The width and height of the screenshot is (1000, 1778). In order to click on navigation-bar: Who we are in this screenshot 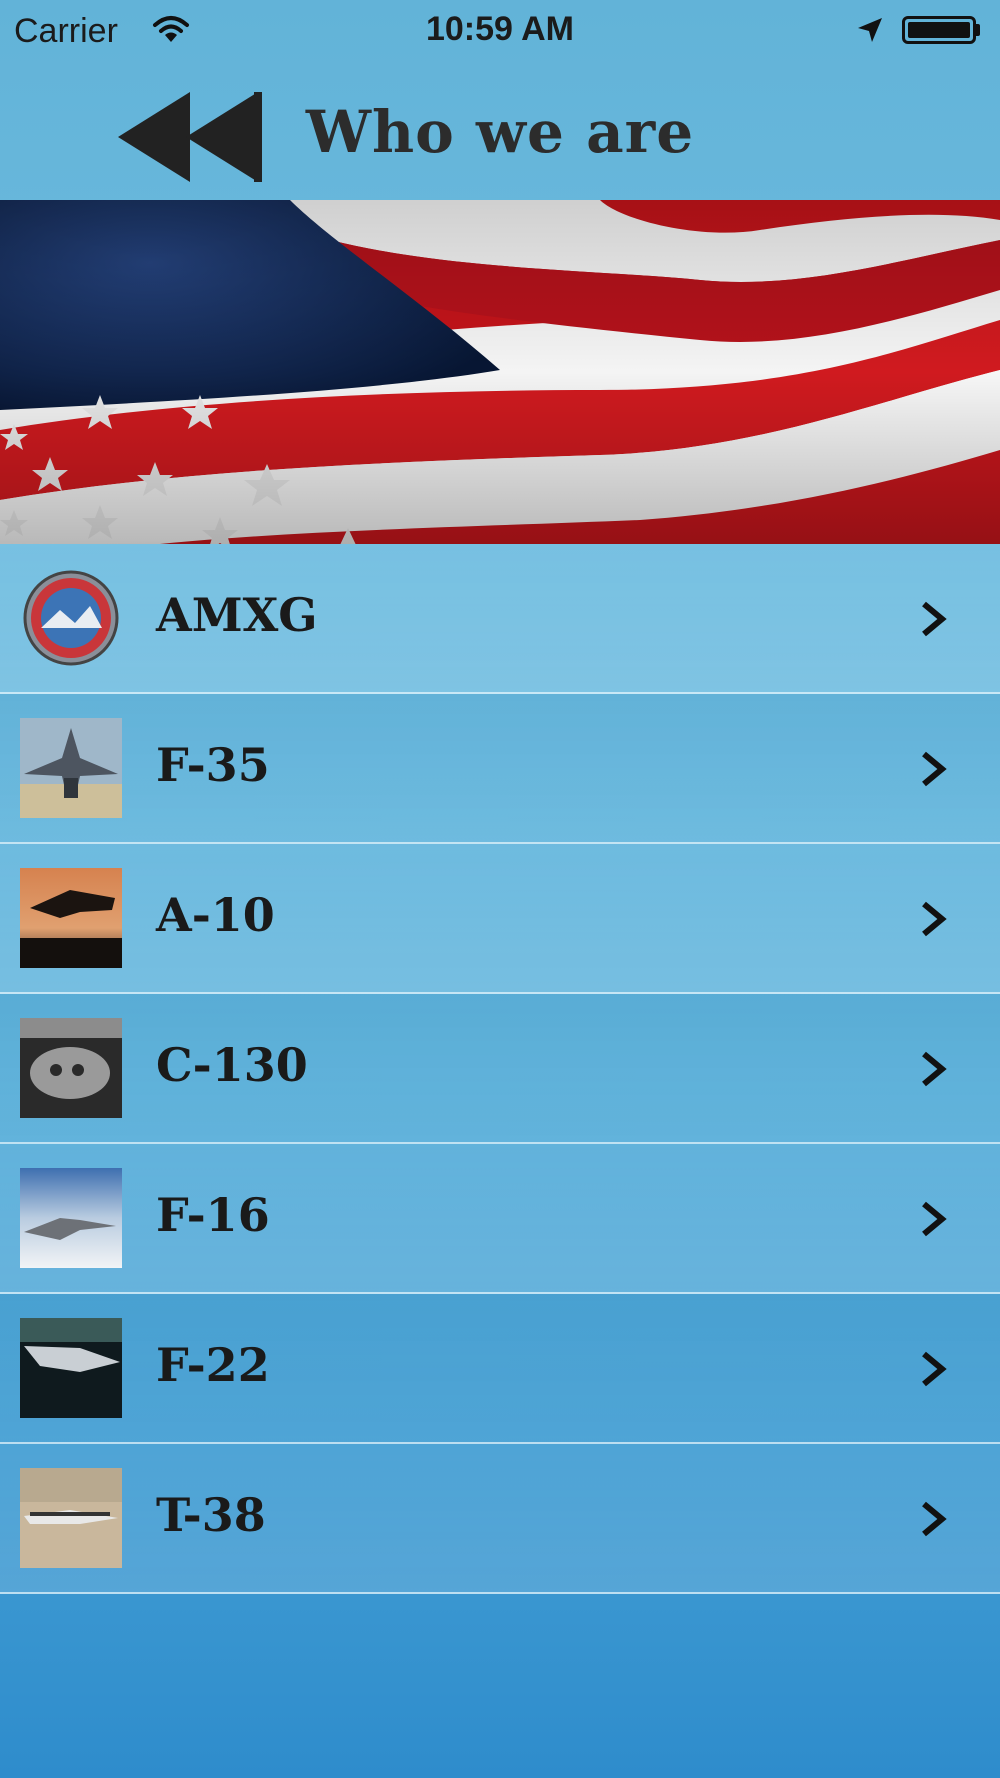, I will do `click(500, 132)`.